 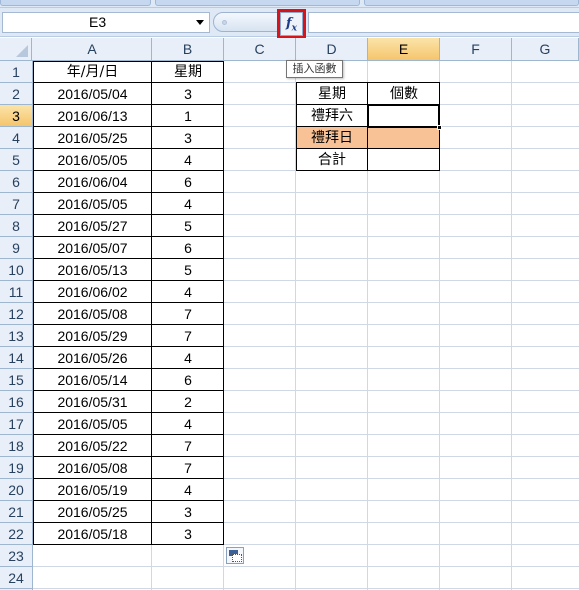 What do you see at coordinates (92, 226) in the screenshot?
I see `table-row-date: 2016/05/27` at bounding box center [92, 226].